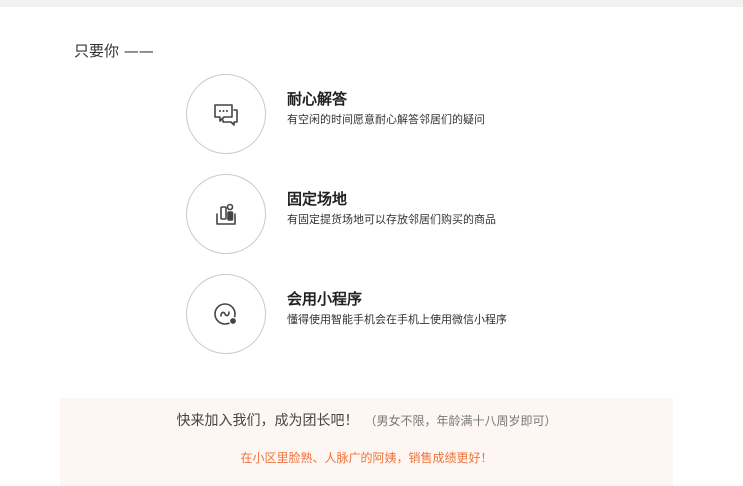 This screenshot has width=743, height=486. I want to click on feature-description: 懂得使用智能手机会在手机上使用微信小程序, so click(397, 319).